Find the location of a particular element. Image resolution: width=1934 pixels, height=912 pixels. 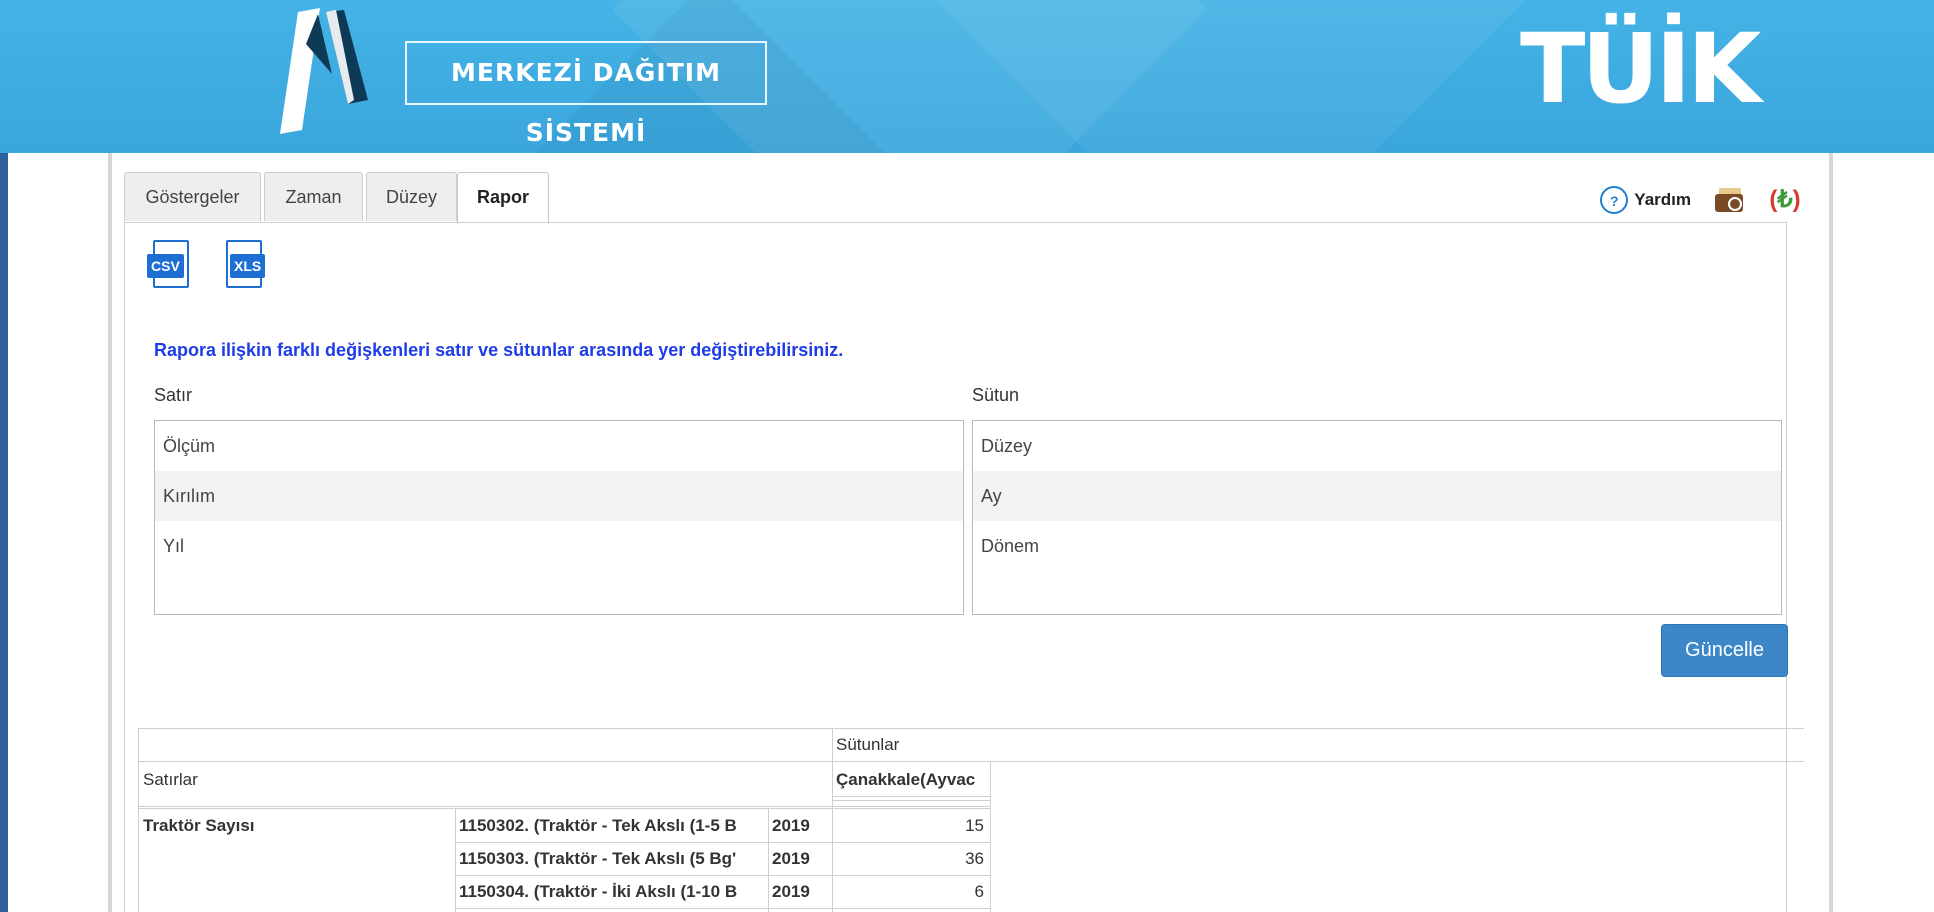

wallet-search-icon is located at coordinates (1730, 200).